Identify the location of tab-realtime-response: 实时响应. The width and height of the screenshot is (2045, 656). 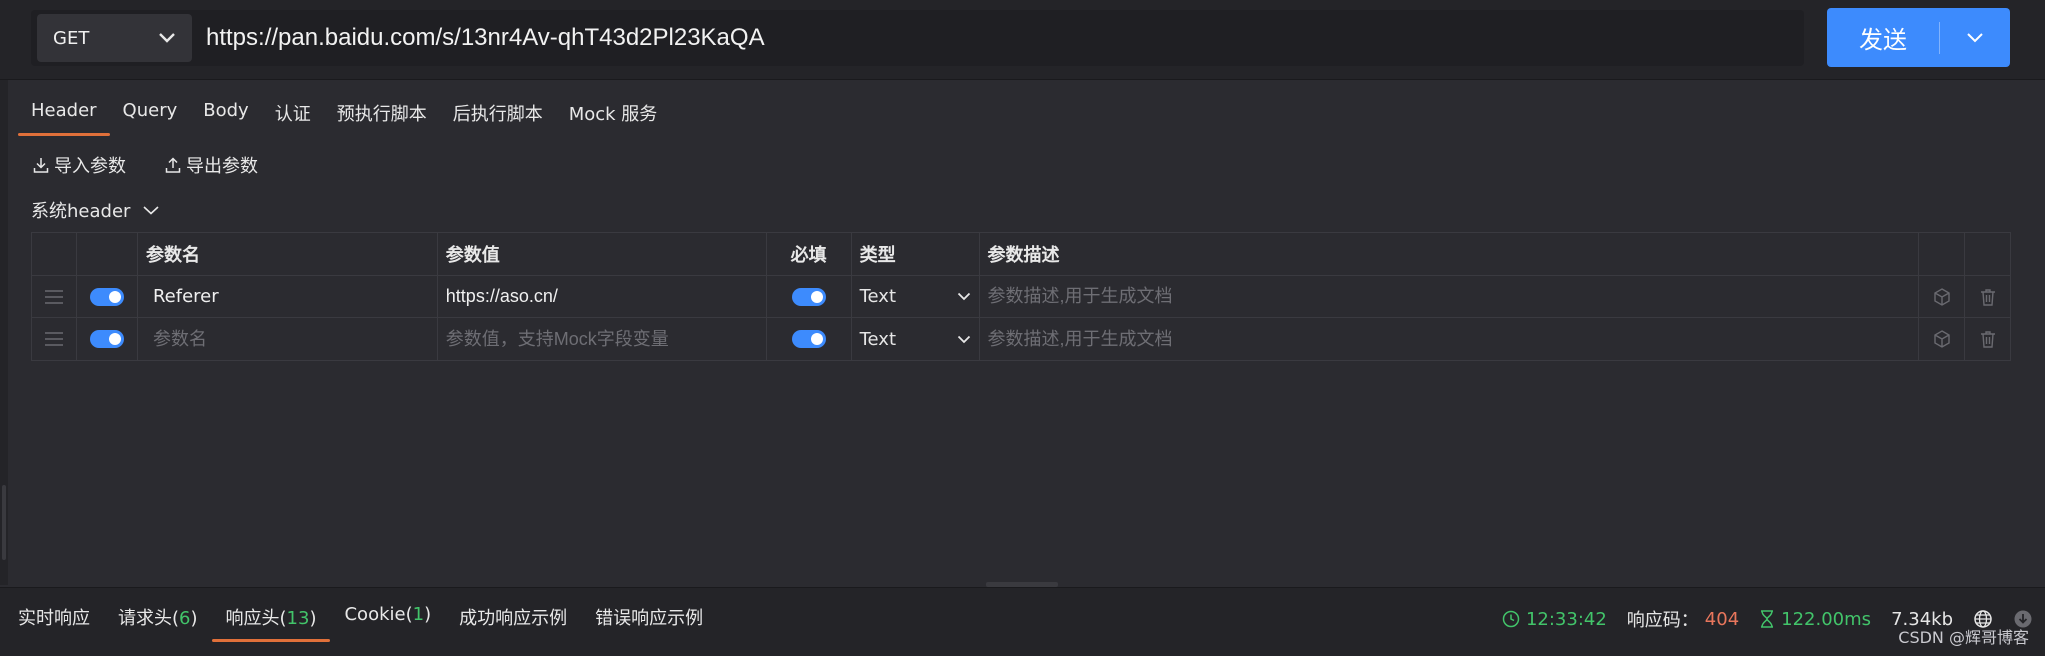
(54, 623).